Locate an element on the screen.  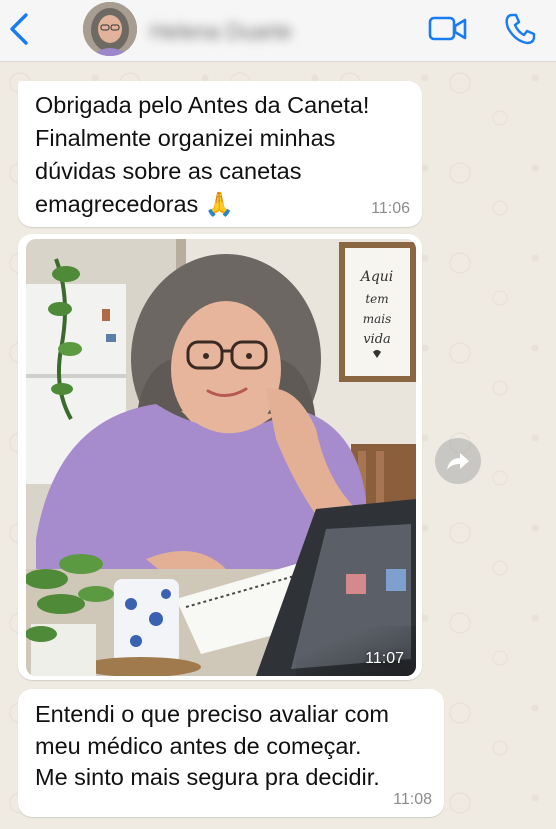
message-time: 11:08 is located at coordinates (412, 799).